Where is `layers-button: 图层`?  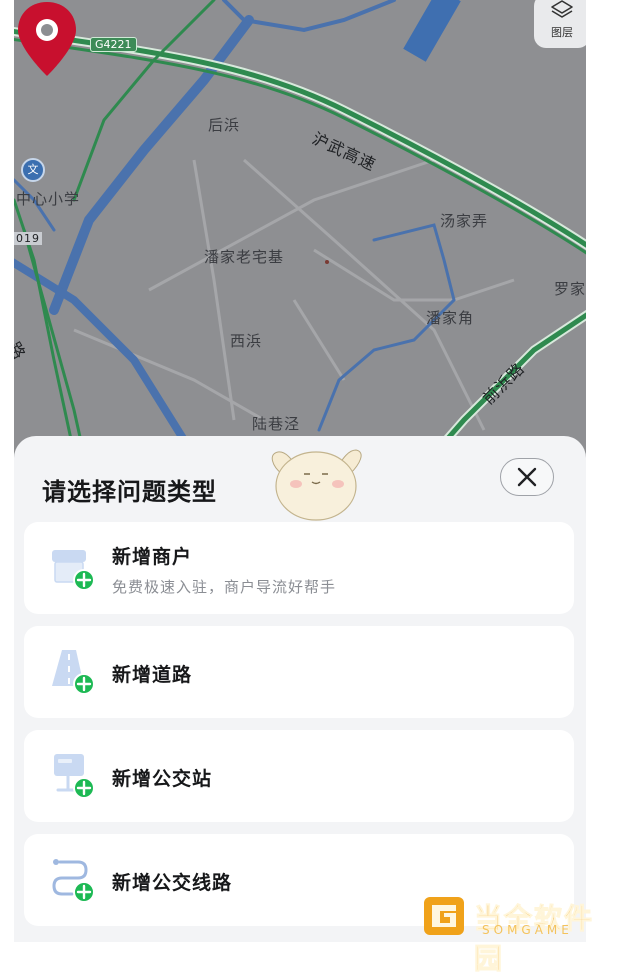
layers-button: 图层 is located at coordinates (560, 24).